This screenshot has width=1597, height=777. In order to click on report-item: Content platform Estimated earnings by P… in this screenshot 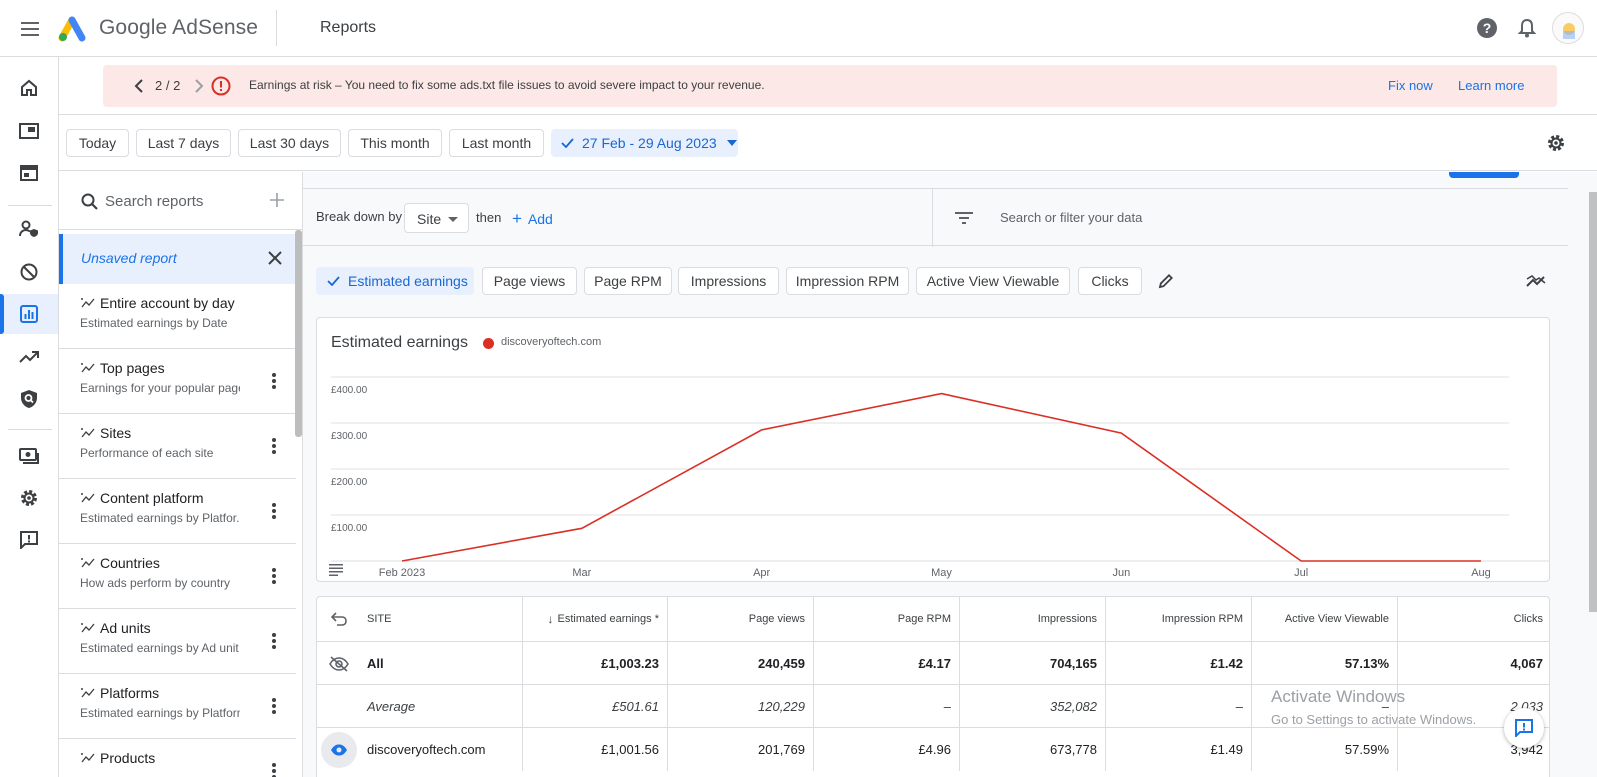, I will do `click(177, 511)`.